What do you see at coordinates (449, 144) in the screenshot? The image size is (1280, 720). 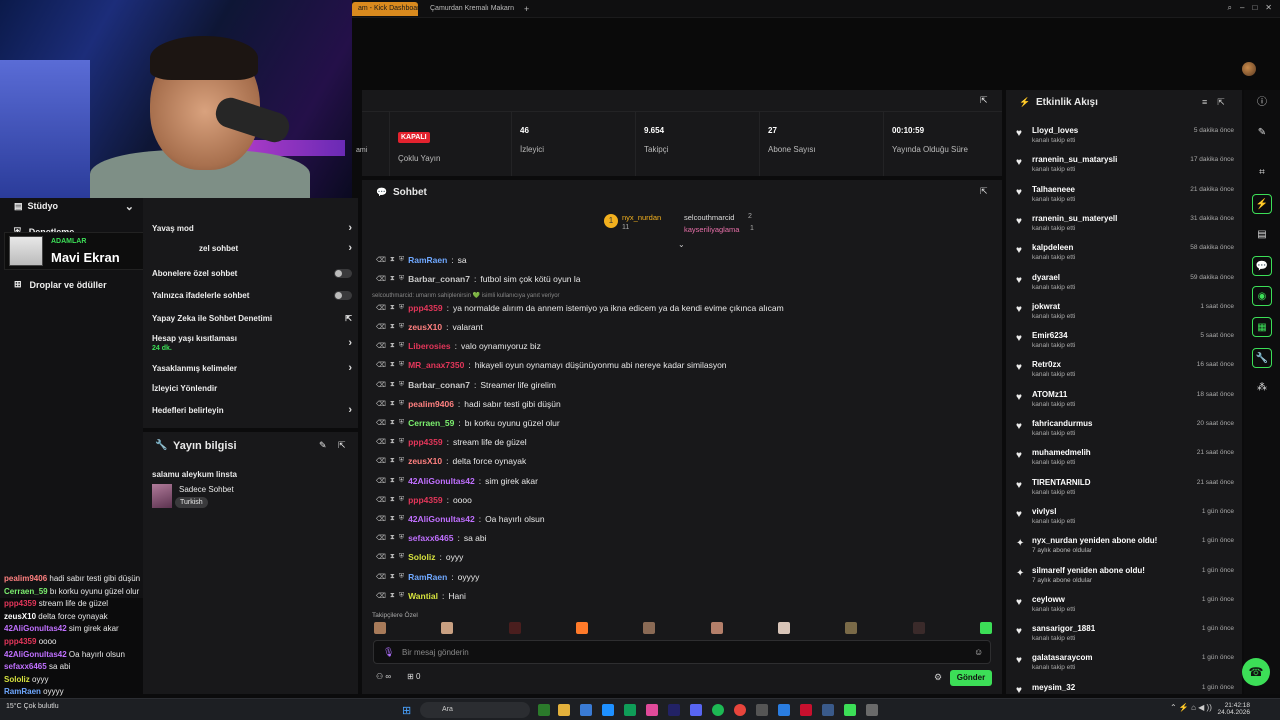 I see `stat-multistream: KAPALI Çoklu Yayın` at bounding box center [449, 144].